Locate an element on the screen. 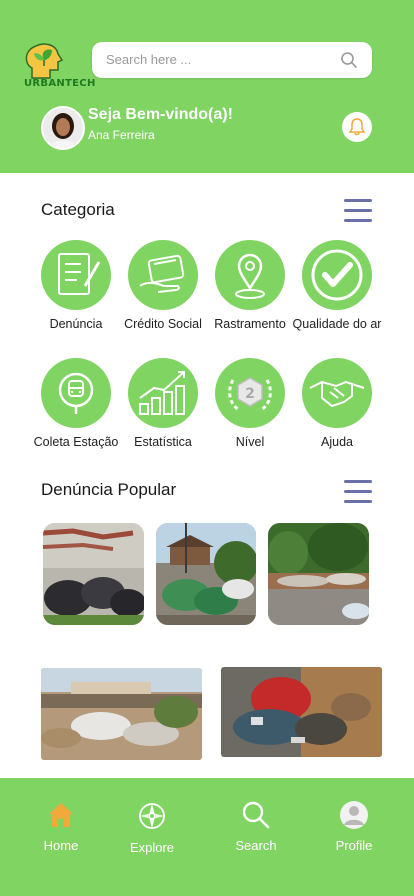  category-qualidade-ar: Qualidade do ar is located at coordinates (337, 286).